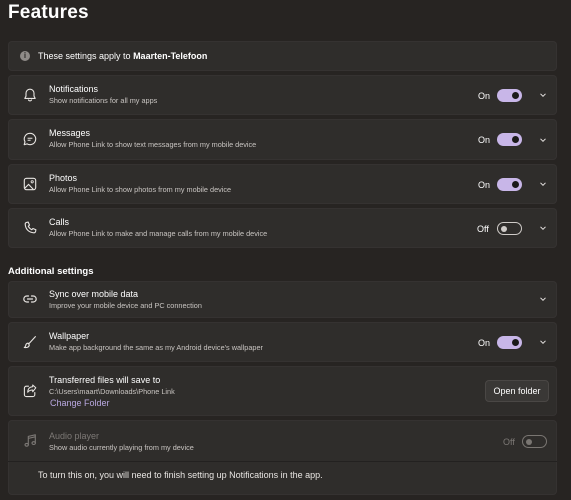 The height and width of the screenshot is (500, 571). What do you see at coordinates (74, 436) in the screenshot?
I see `audio-title: Audio player` at bounding box center [74, 436].